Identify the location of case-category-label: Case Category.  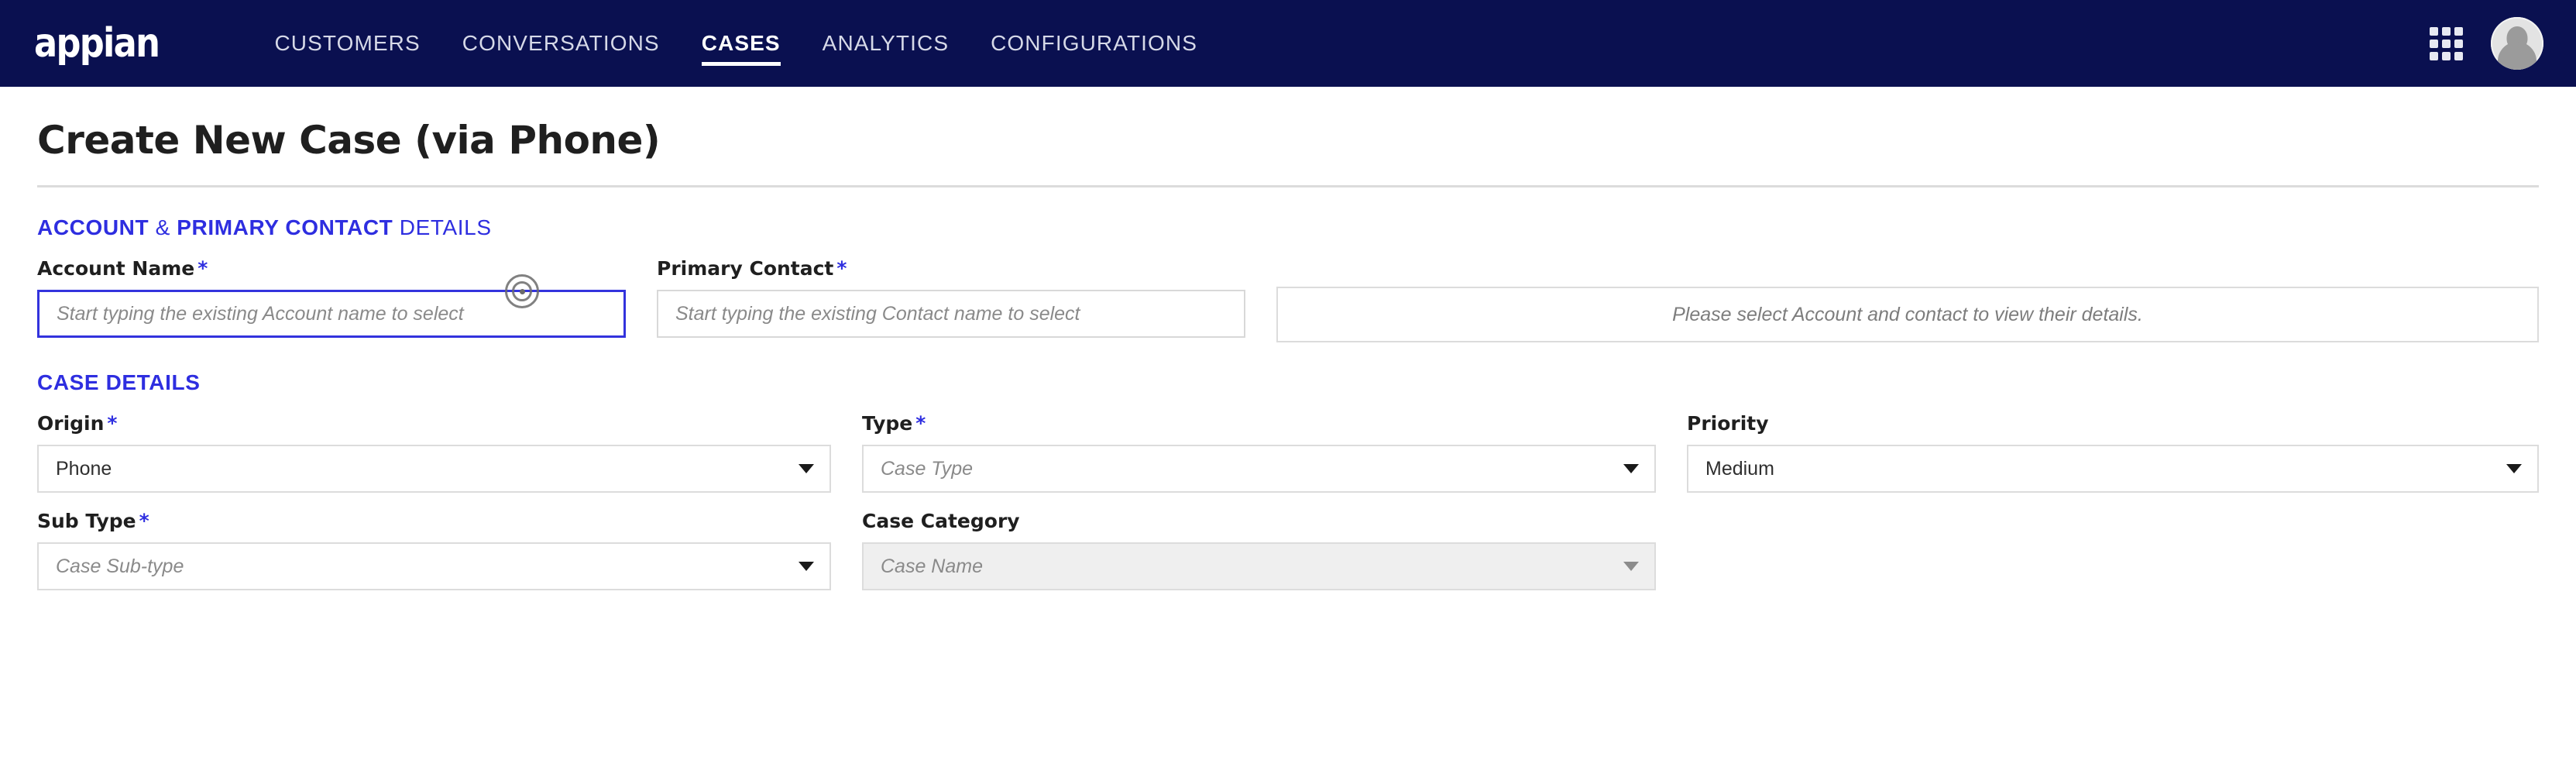
(1259, 521).